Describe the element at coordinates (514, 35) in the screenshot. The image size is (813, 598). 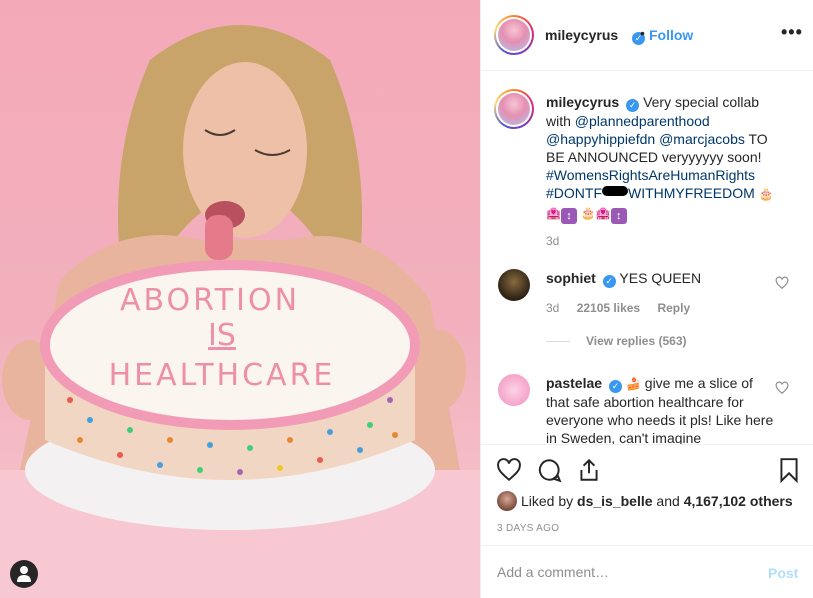
I see `author-avatar` at that location.